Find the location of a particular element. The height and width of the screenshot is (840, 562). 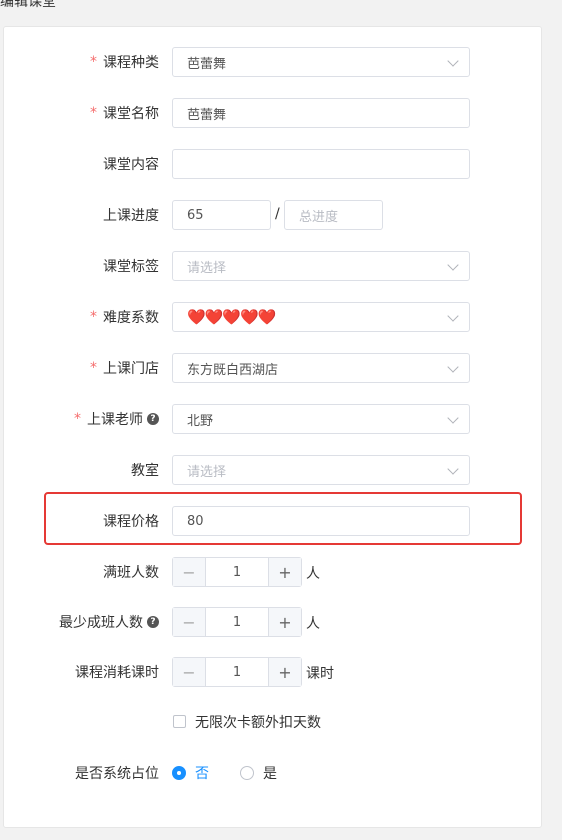

radio-yes is located at coordinates (247, 773).